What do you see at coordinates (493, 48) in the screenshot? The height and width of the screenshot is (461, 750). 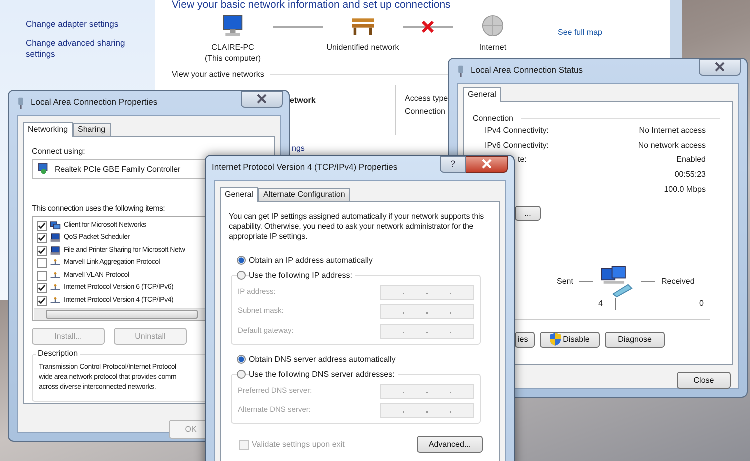 I see `map-node-label: Internet` at bounding box center [493, 48].